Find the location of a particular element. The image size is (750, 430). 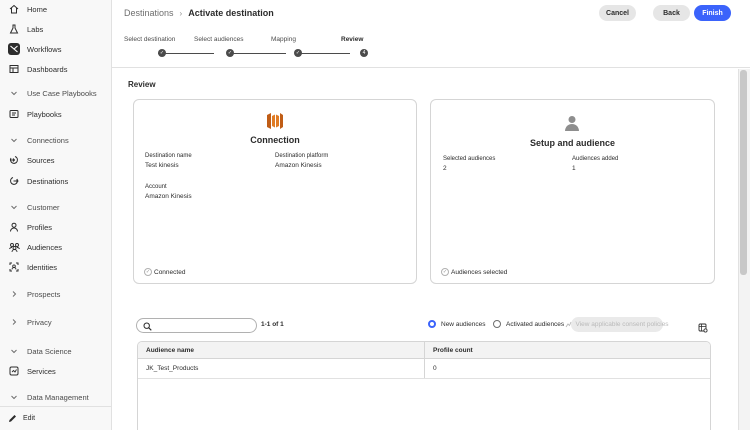

sidebar-item-workflows: Workflows is located at coordinates (34, 49).